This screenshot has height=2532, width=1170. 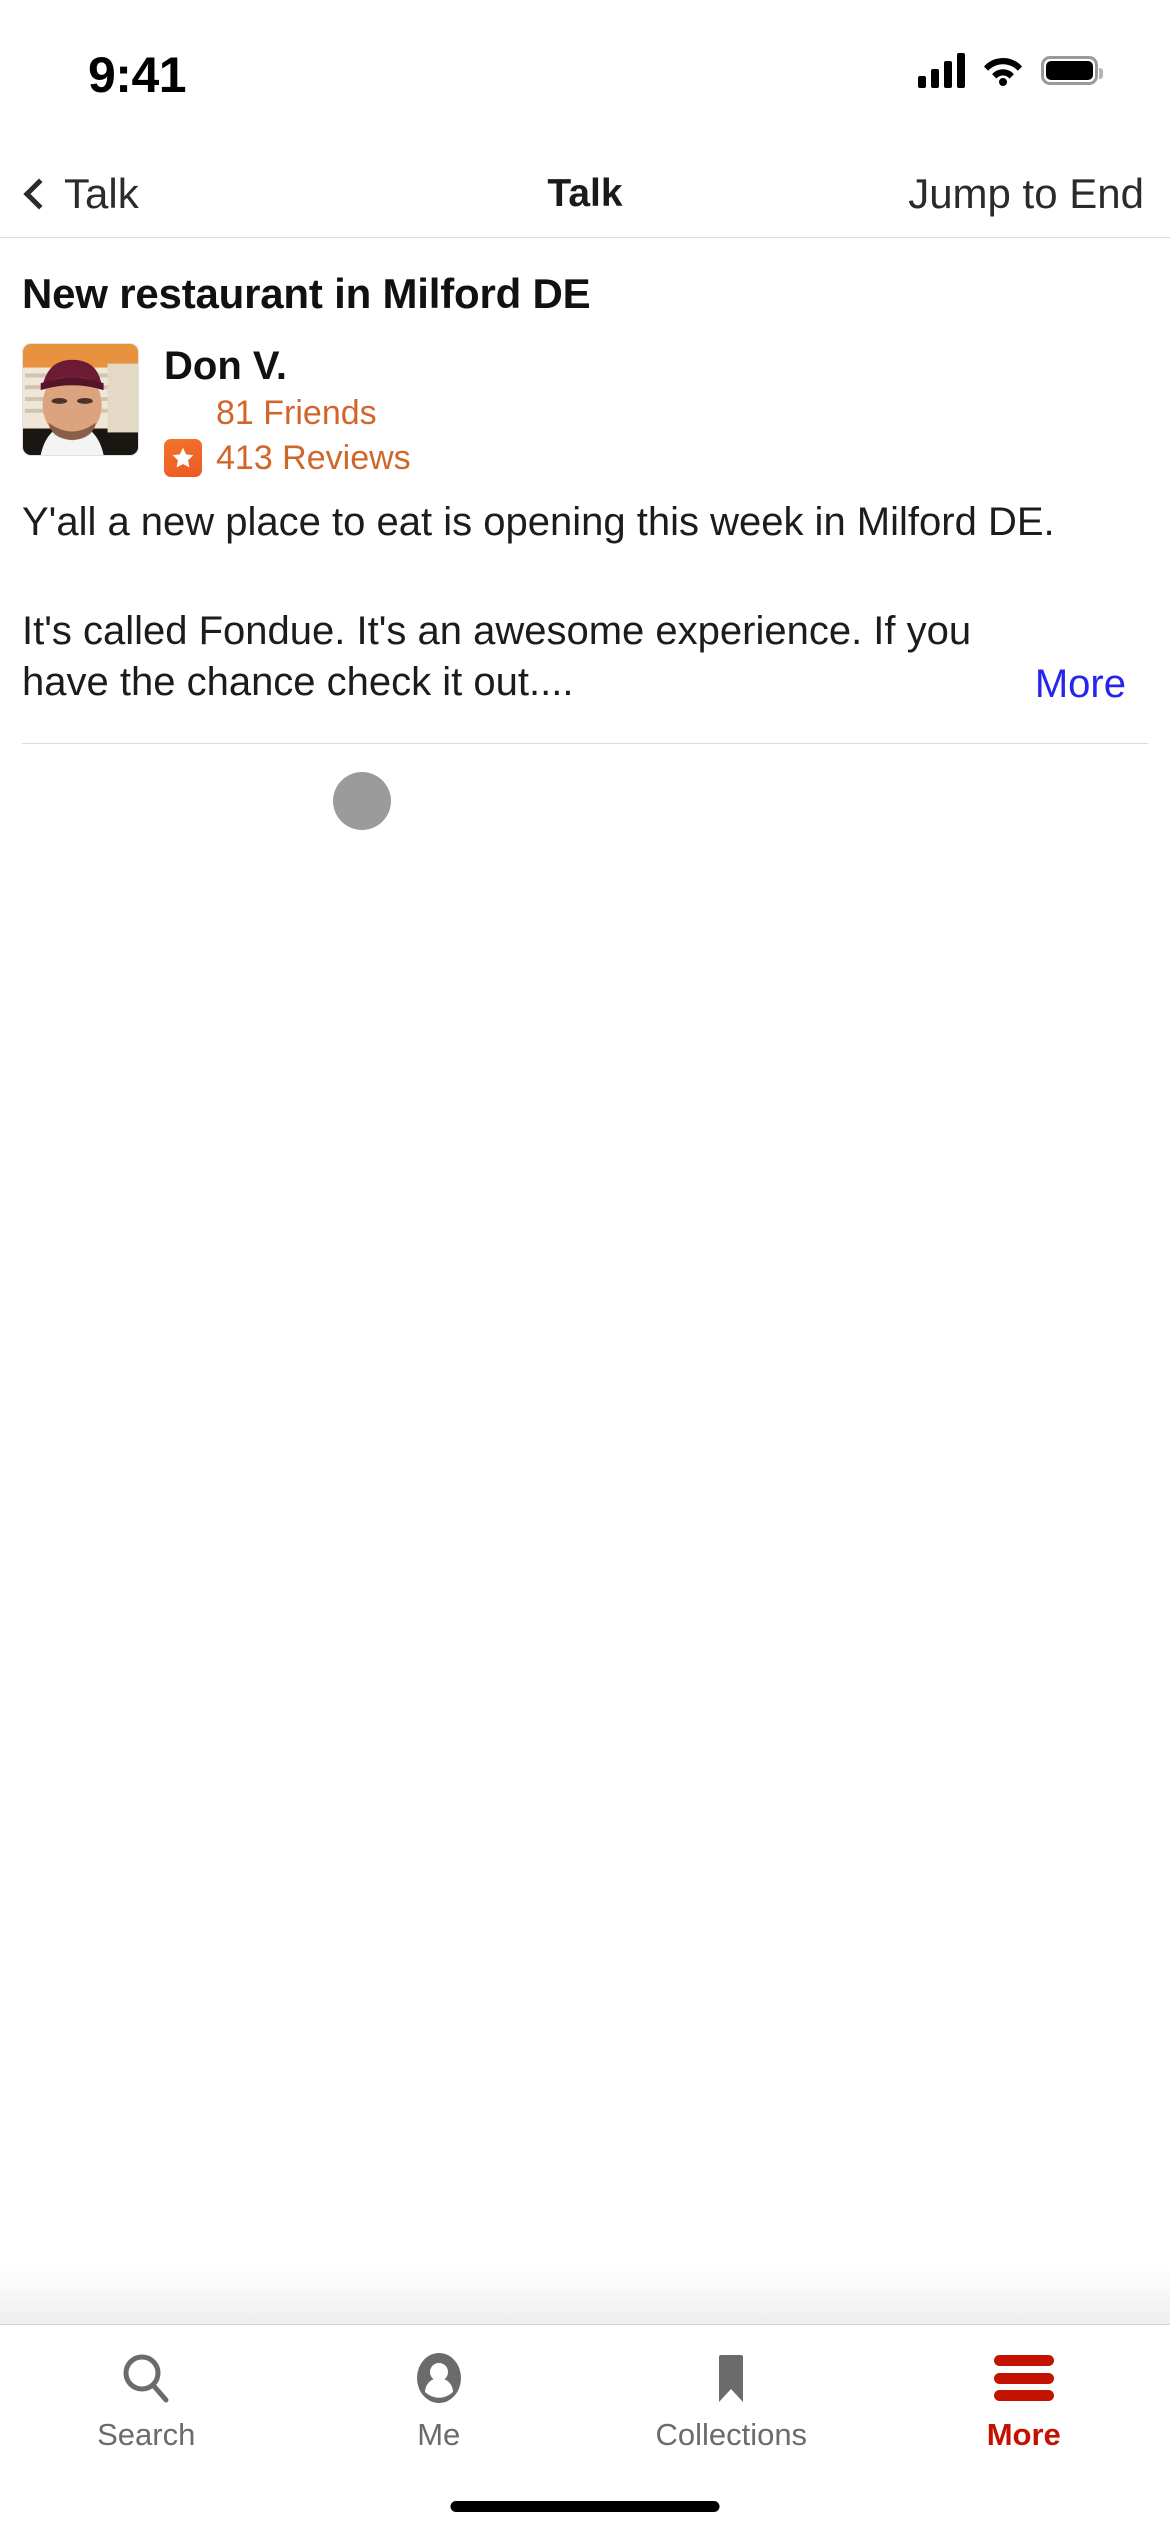 I want to click on battery-full-icon, so click(x=1072, y=70).